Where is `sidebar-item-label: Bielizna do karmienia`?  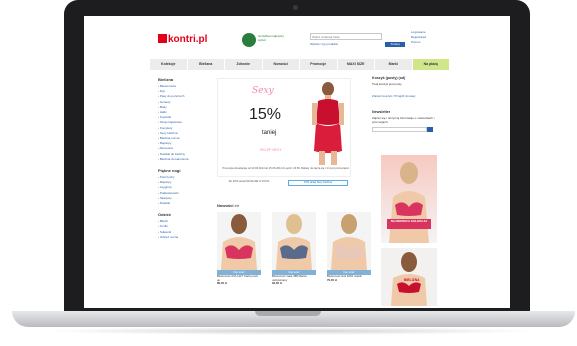
sidebar-item-label: Bielizna do karmienia is located at coordinates (174, 158).